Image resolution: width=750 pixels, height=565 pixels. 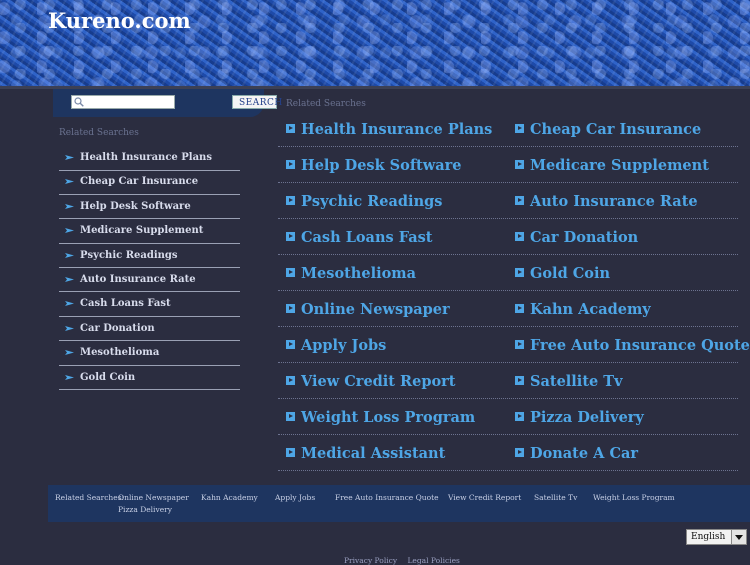 I want to click on sidebar-item-label: Psychic Readings, so click(x=129, y=255).